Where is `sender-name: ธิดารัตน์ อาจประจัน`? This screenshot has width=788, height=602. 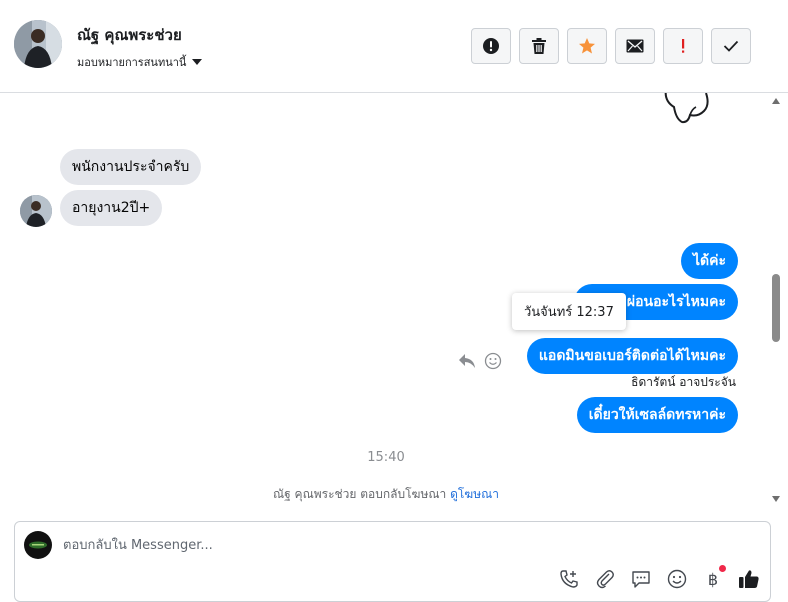
sender-name: ธิดารัตน์ อาจประจัน is located at coordinates (683, 382).